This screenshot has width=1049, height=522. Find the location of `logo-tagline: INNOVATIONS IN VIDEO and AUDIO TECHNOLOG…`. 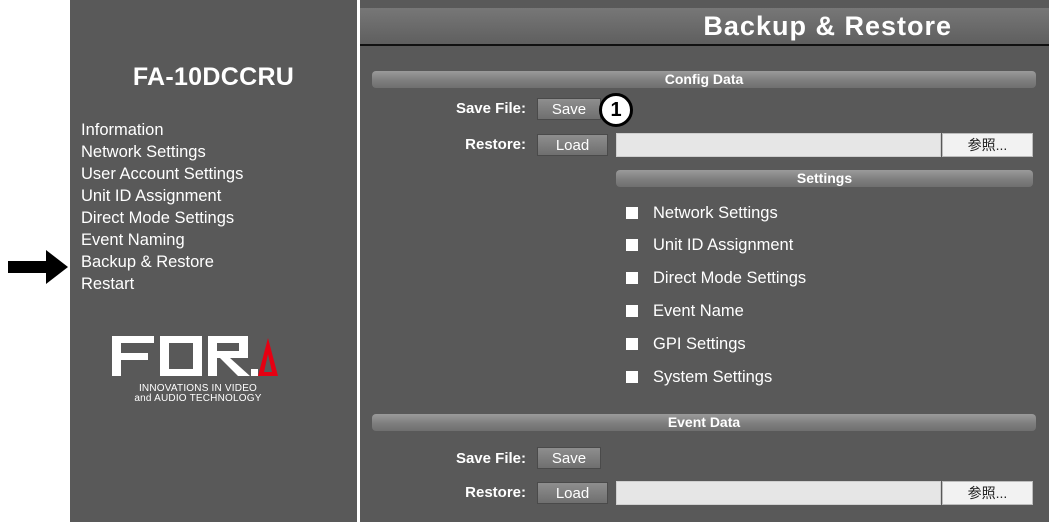

logo-tagline: INNOVATIONS IN VIDEO and AUDIO TECHNOLOG… is located at coordinates (198, 393).